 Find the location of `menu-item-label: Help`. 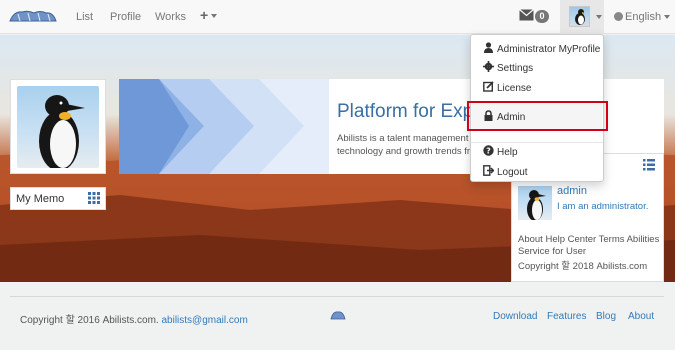

menu-item-label: Help is located at coordinates (507, 152).